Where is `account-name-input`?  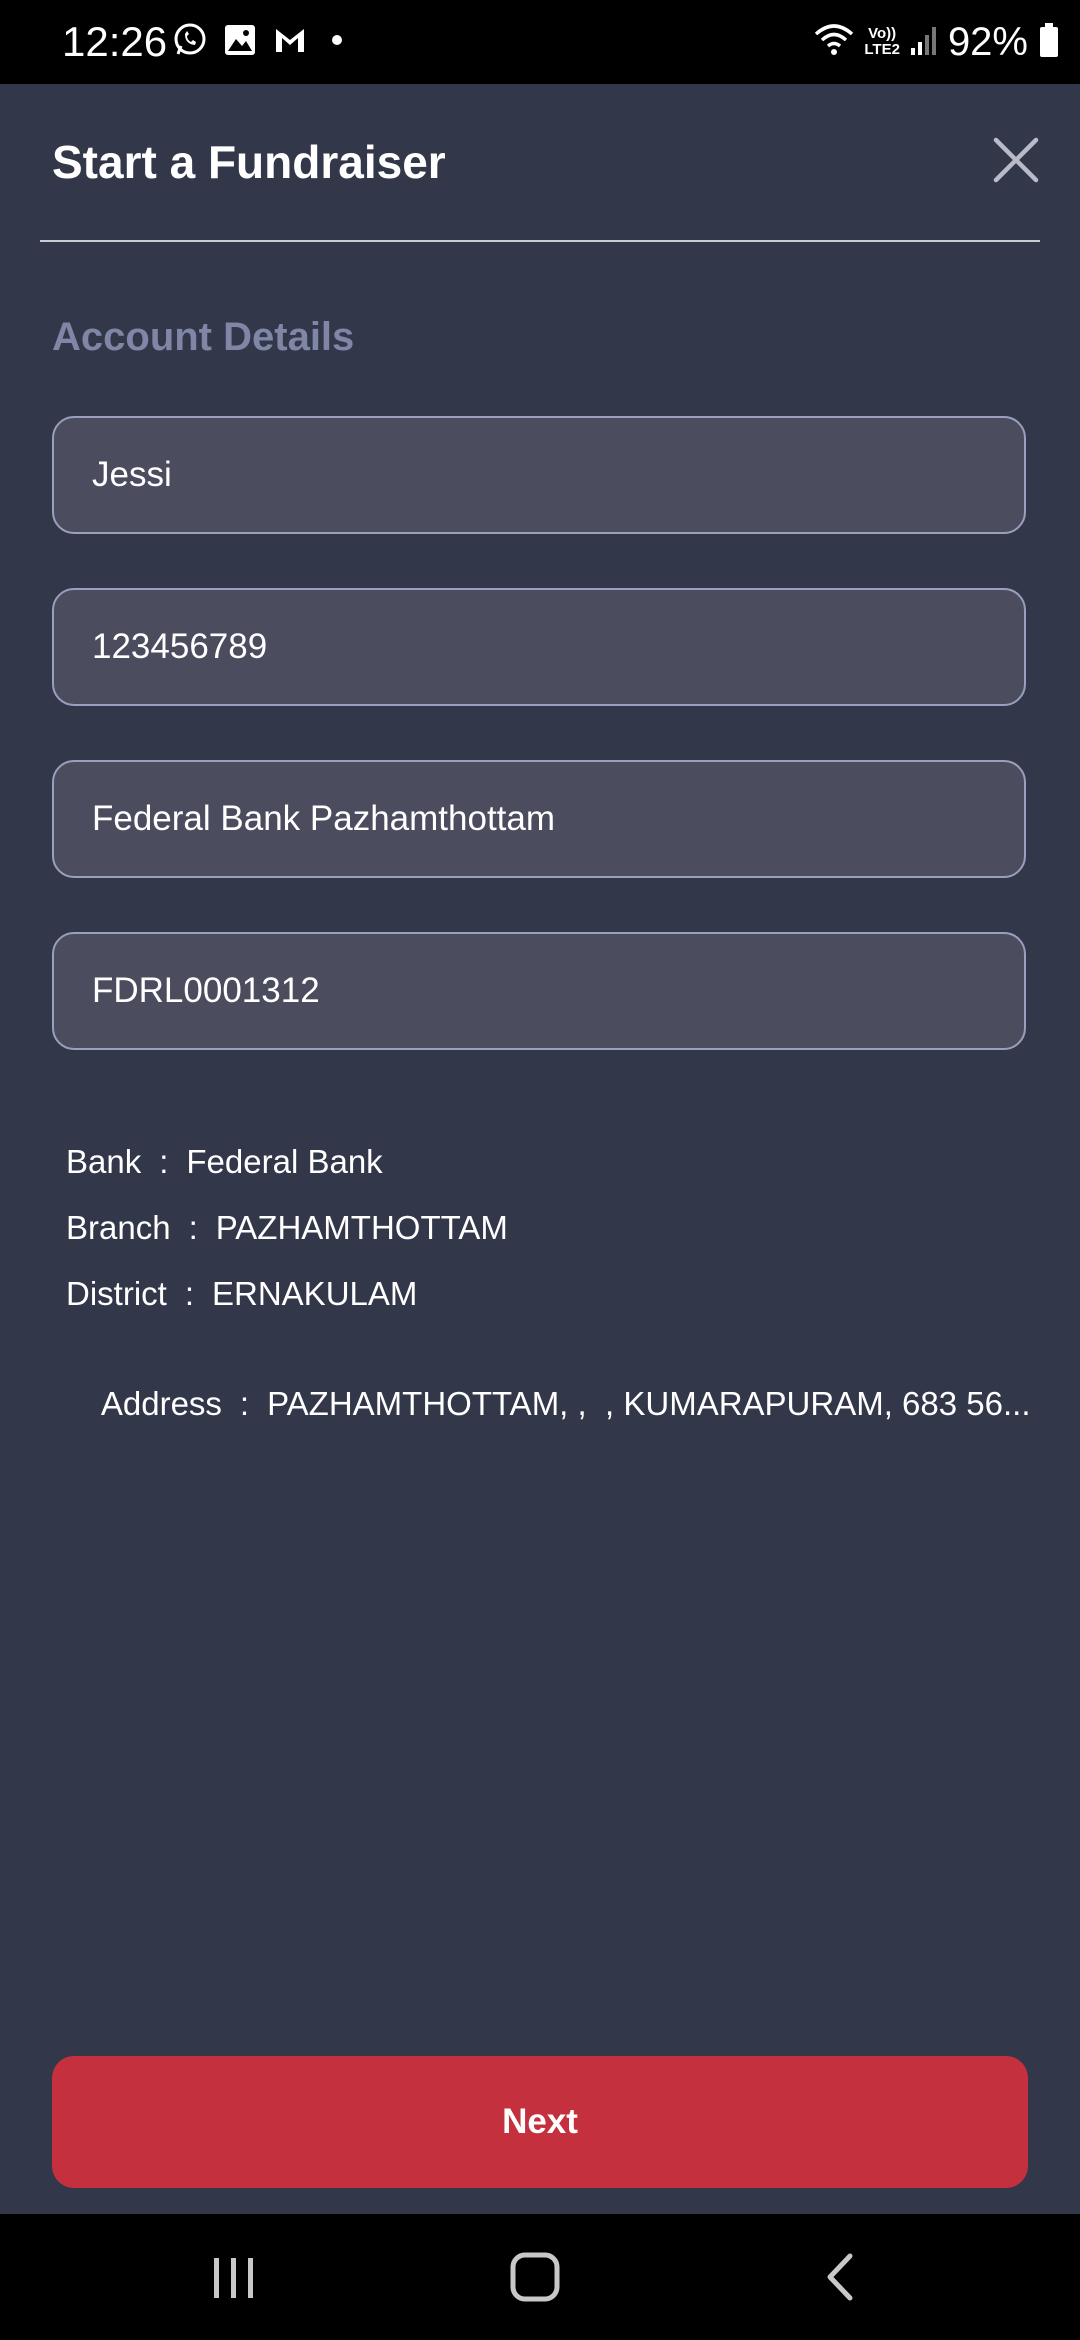
account-name-input is located at coordinates (542, 475).